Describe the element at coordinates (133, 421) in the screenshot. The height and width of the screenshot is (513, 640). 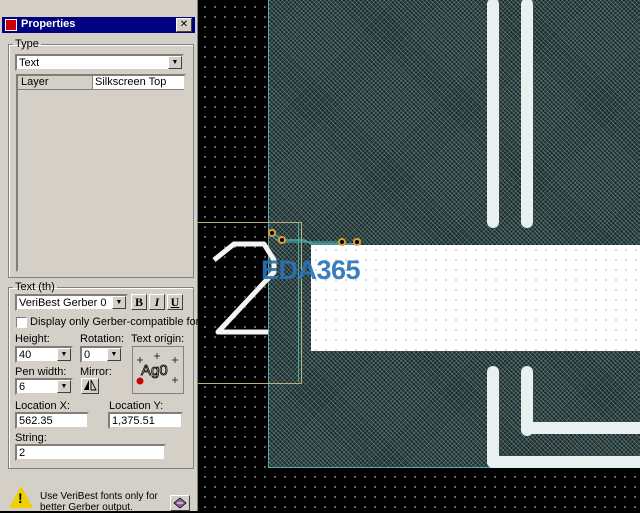
I see `location-y-value: 1,375.51` at that location.